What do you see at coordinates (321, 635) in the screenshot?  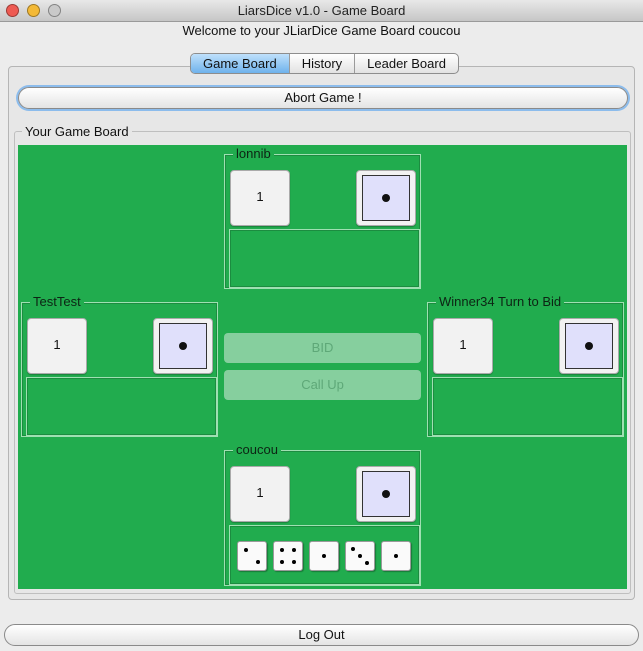 I see `log-out-button: Log Out` at bounding box center [321, 635].